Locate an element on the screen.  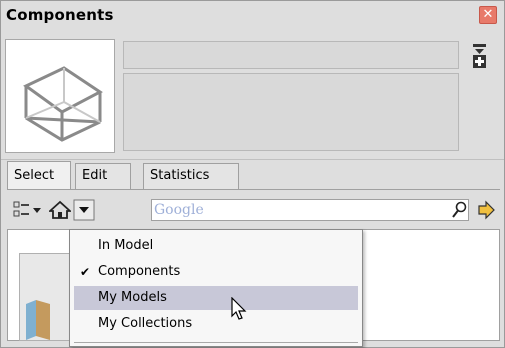
component-description-field is located at coordinates (291, 112).